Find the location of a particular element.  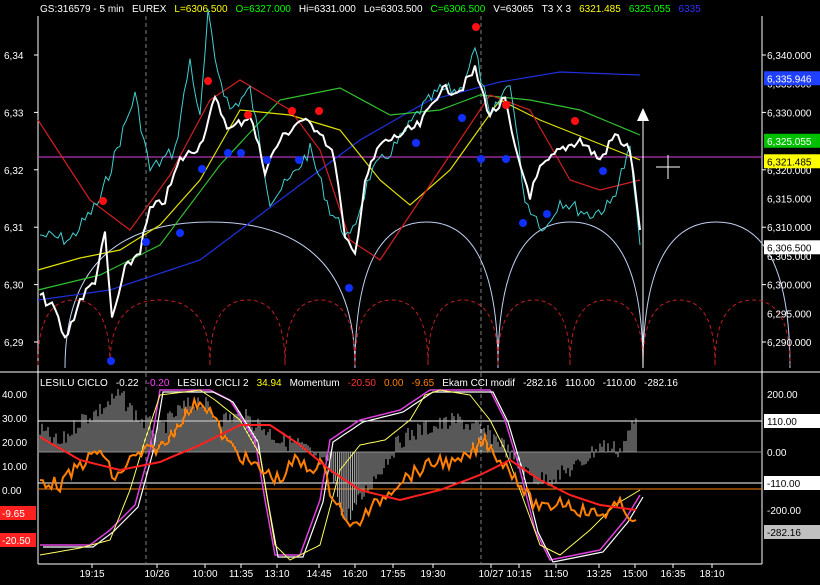

price-left-label: 6,33 is located at coordinates (14, 113).